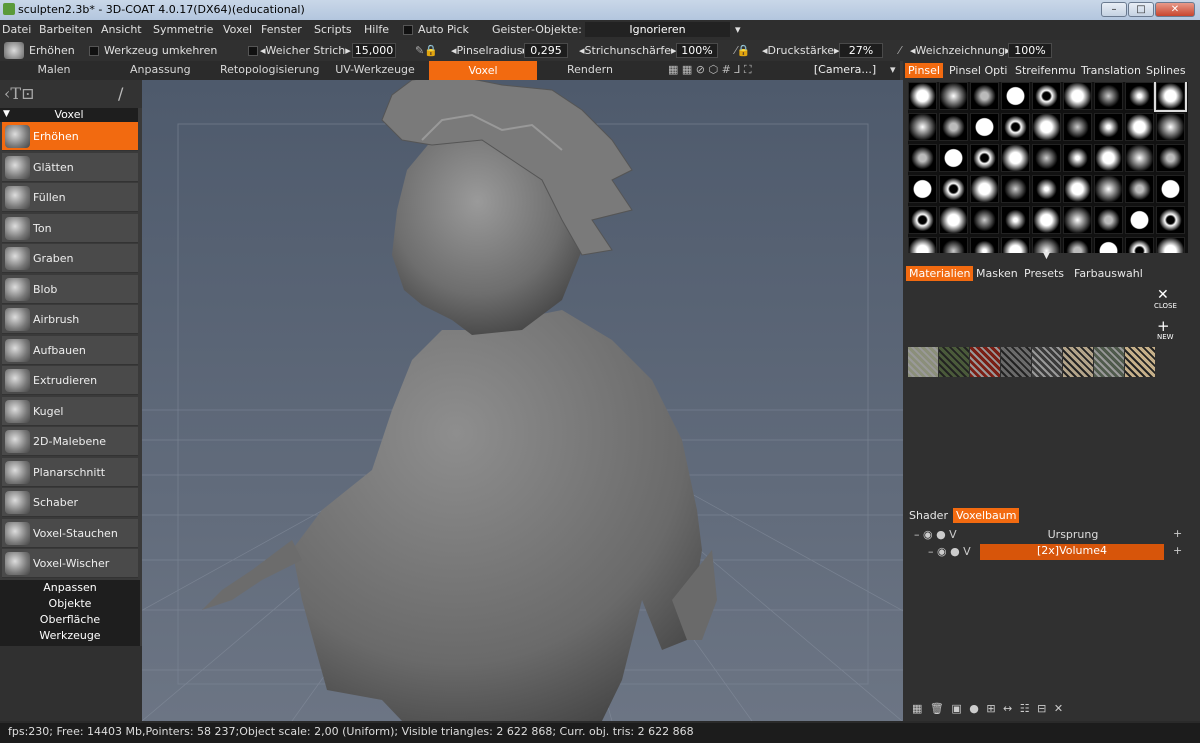 The width and height of the screenshot is (1200, 743). Describe the element at coordinates (861, 50) in the screenshot. I see `pressure-value: 27%` at that location.